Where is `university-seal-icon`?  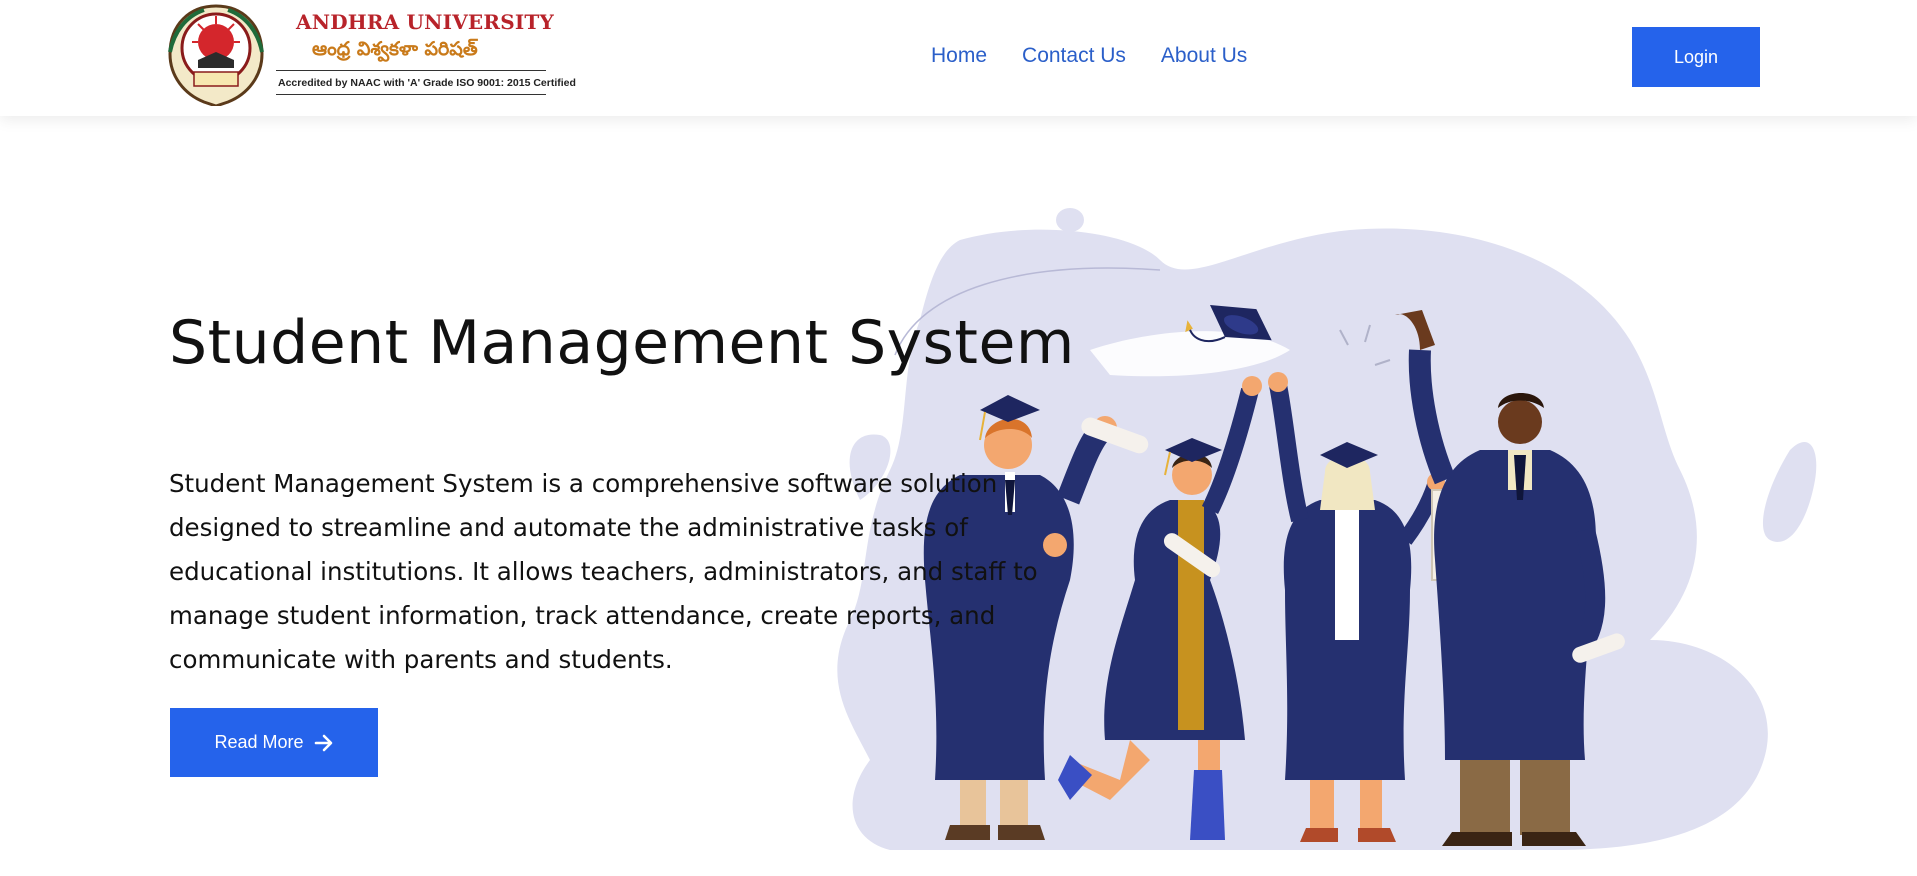 university-seal-icon is located at coordinates (216, 55).